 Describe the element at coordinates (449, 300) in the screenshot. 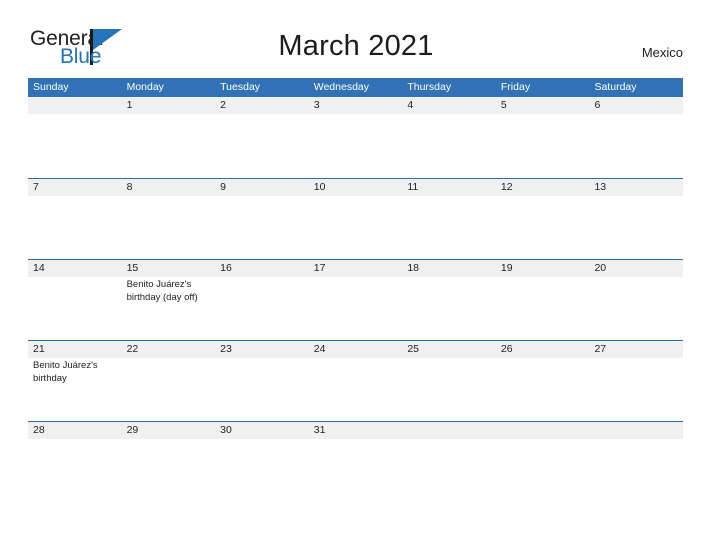

I see `calendar-day-cell: 18` at that location.